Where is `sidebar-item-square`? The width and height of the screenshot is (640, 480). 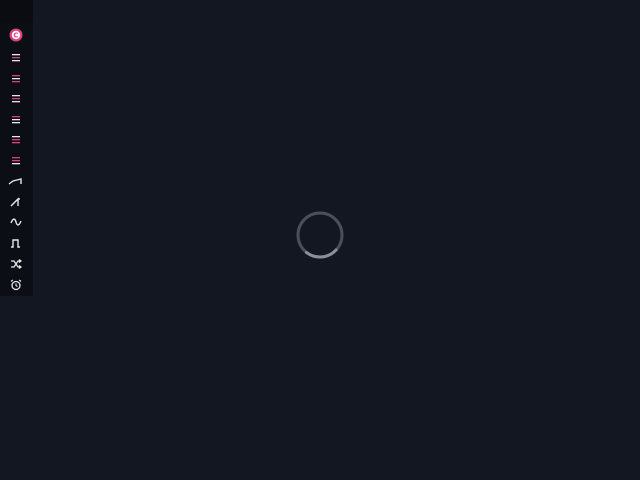
sidebar-item-square is located at coordinates (16, 243).